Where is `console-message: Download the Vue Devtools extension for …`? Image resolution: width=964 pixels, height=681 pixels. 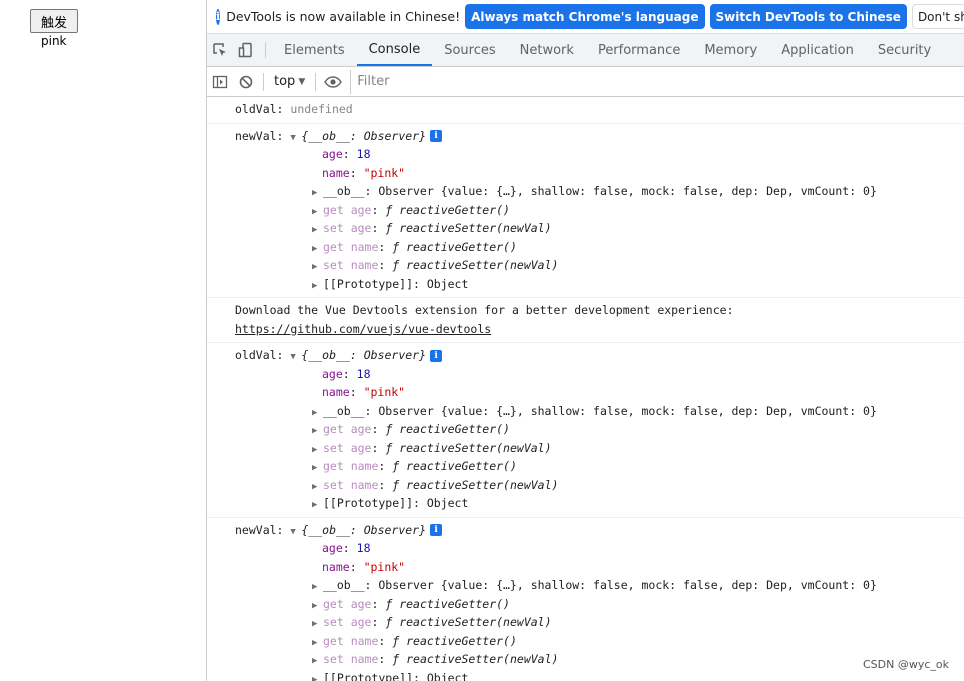
console-message: Download the Vue Devtools extension for … is located at coordinates (585, 320).